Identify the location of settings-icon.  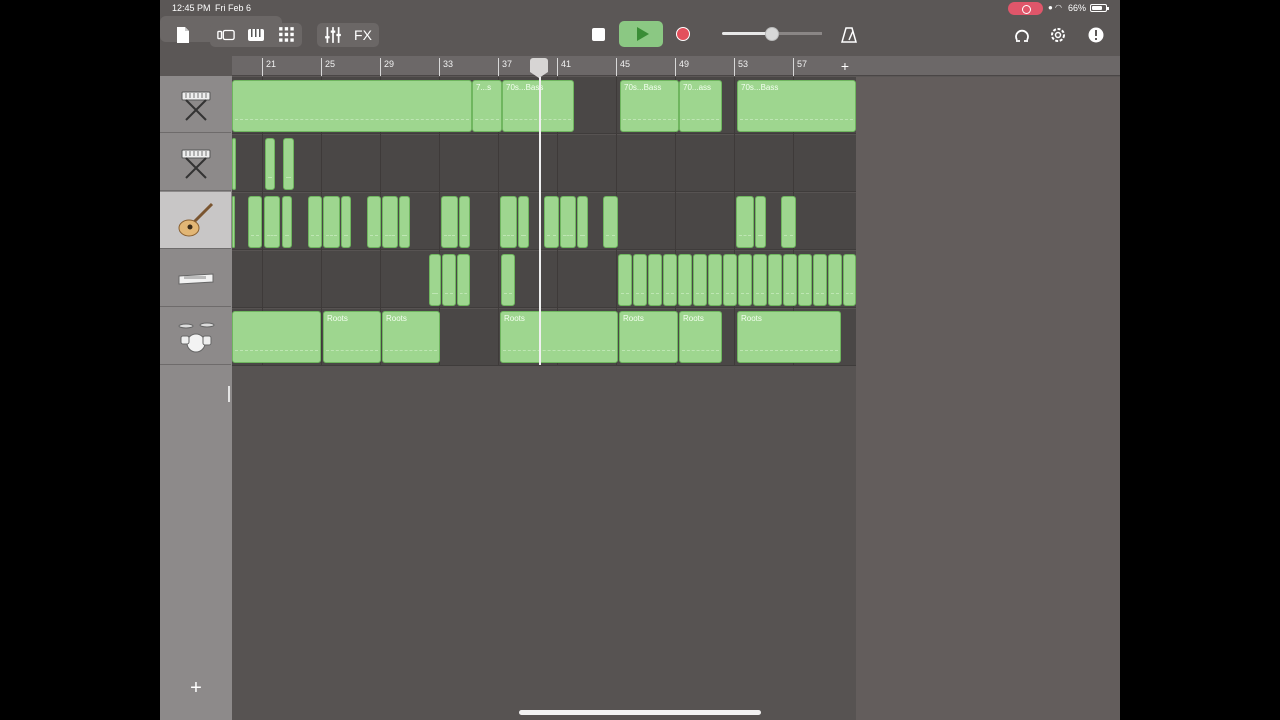
(1058, 35).